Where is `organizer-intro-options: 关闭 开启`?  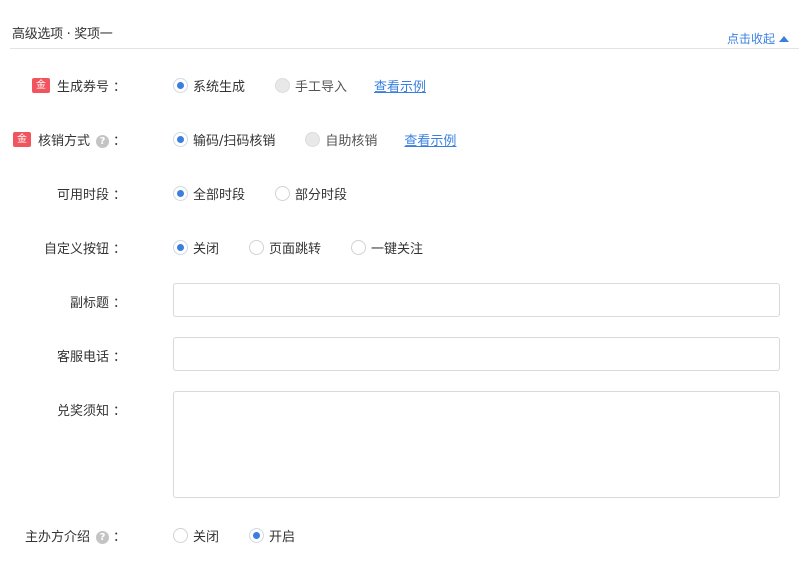 organizer-intro-options: 关闭 开启 is located at coordinates (249, 535).